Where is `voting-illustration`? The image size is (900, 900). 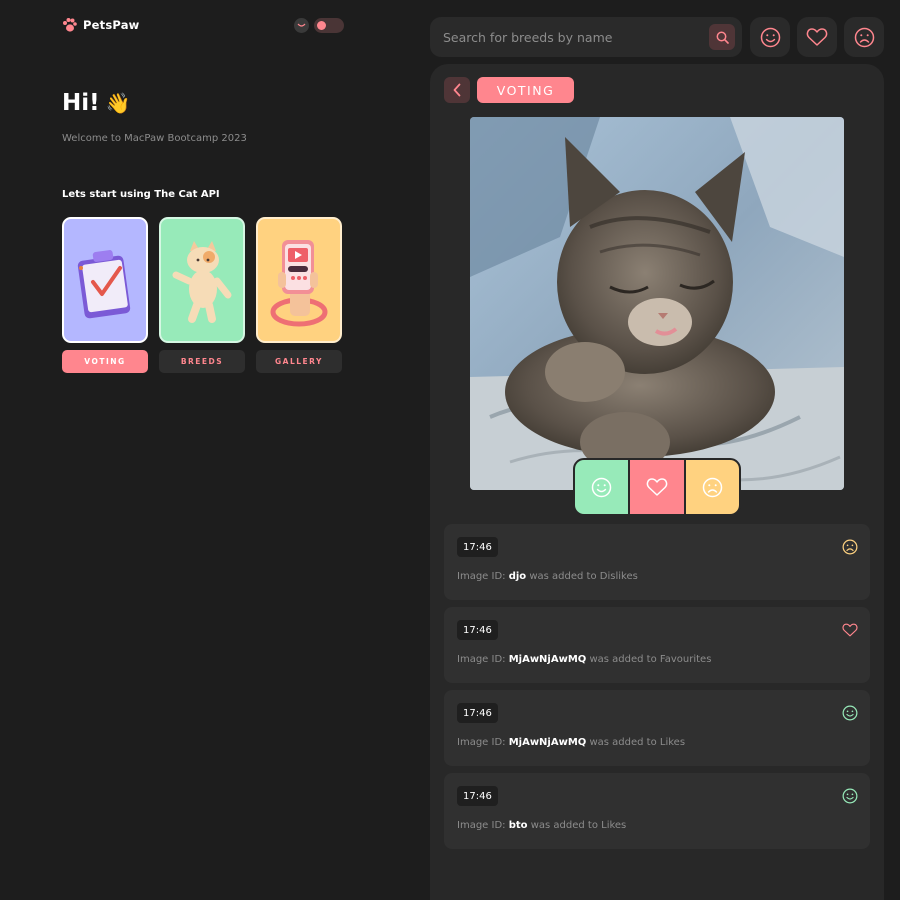 voting-illustration is located at coordinates (105, 280).